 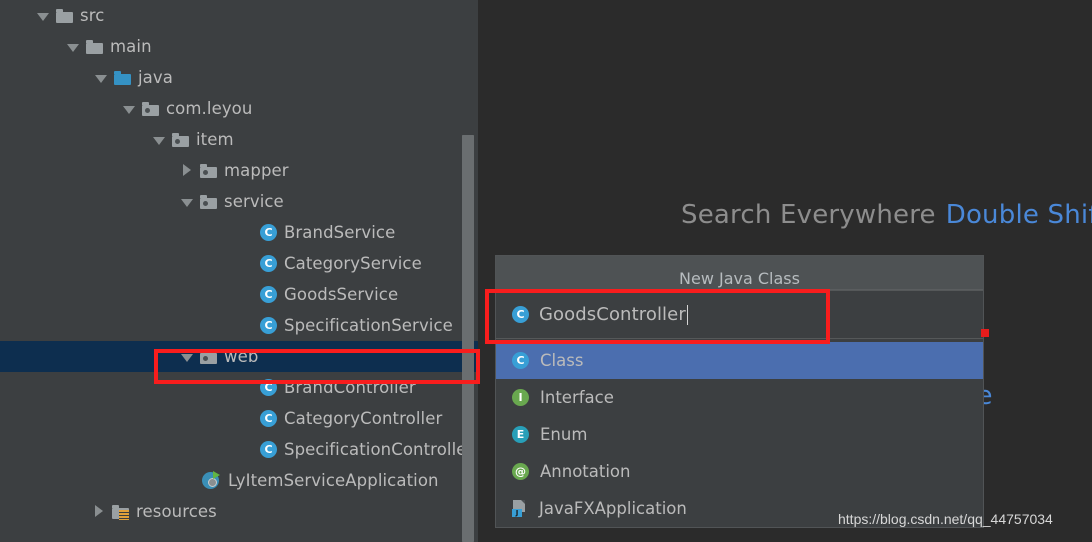 I want to click on interface-icon: I, so click(x=520, y=397).